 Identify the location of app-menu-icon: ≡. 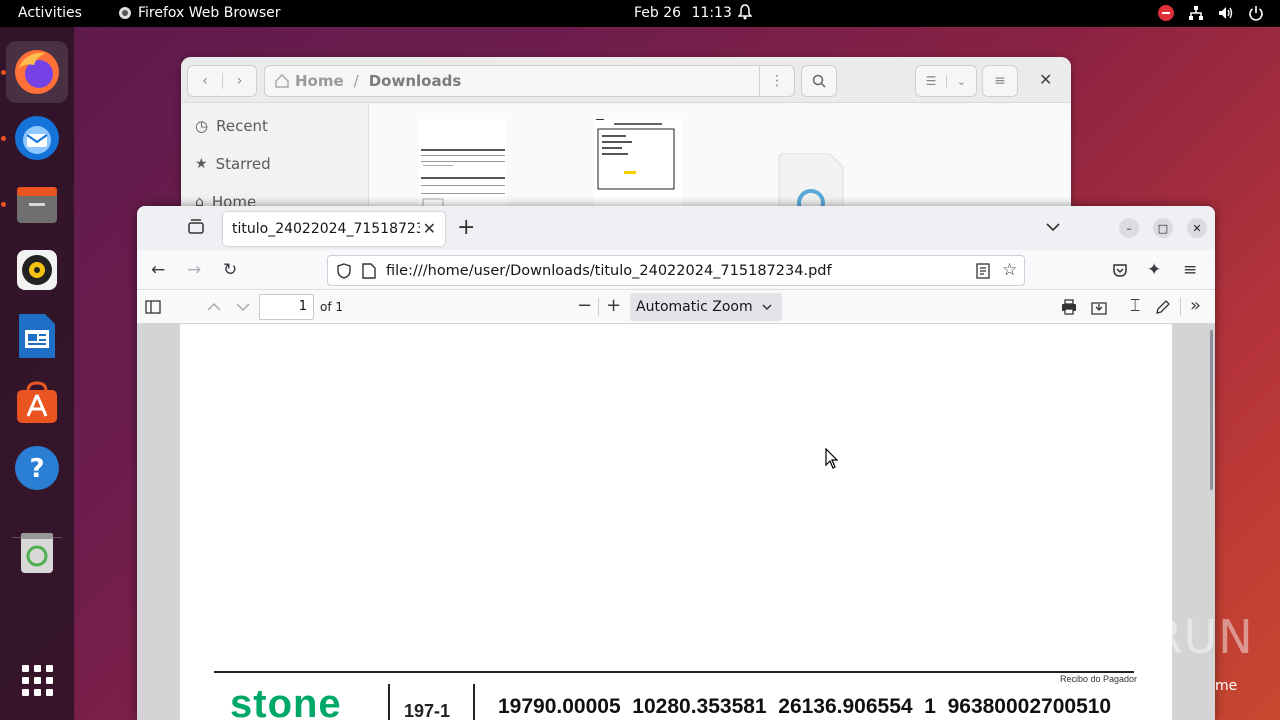
(1190, 270).